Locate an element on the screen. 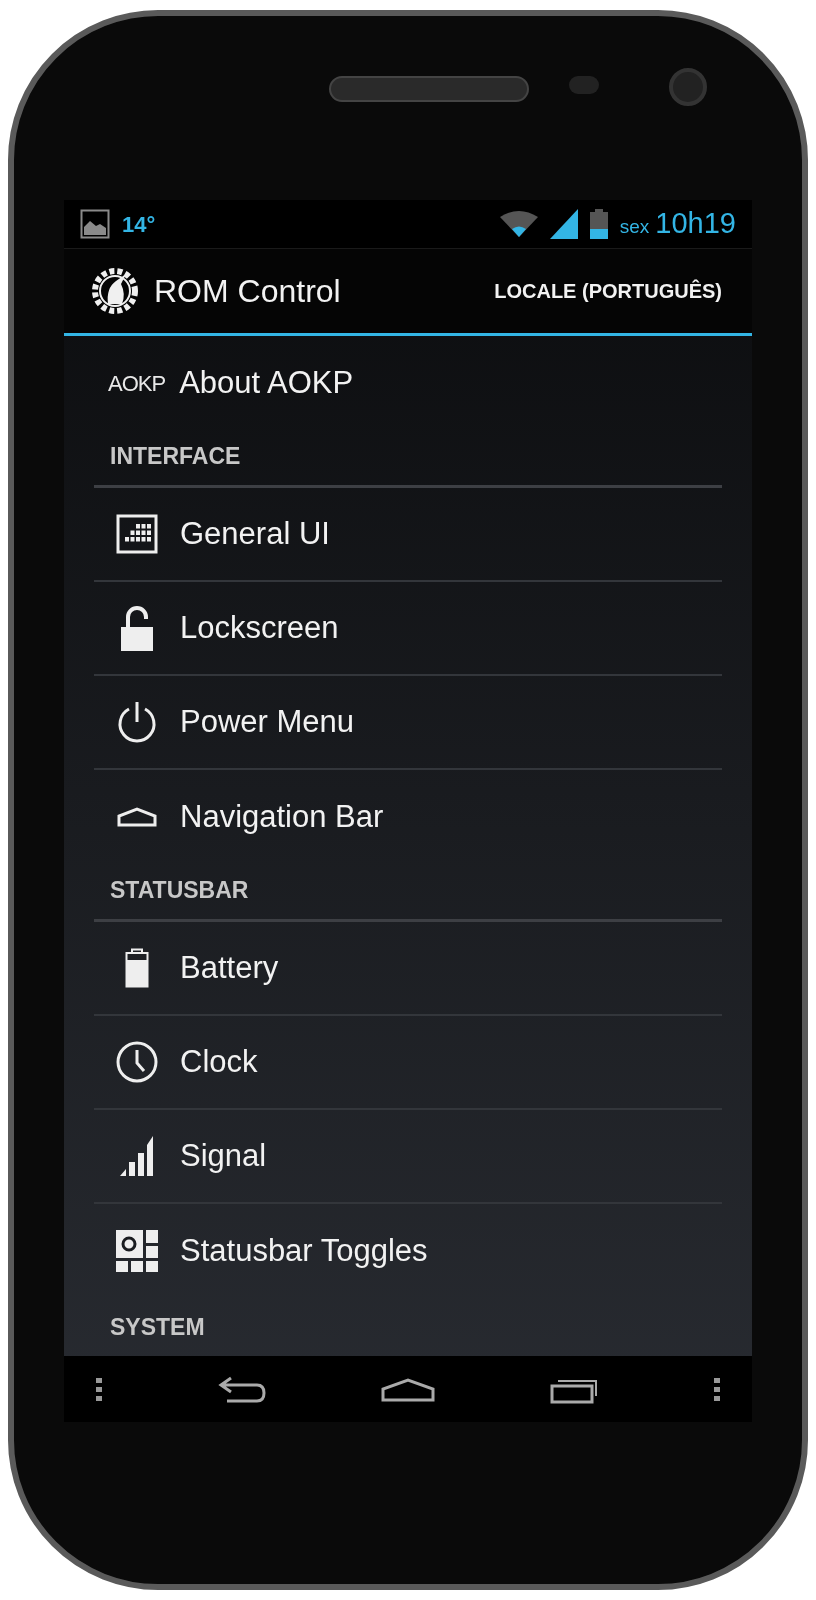  wifi-icon is located at coordinates (518, 224).